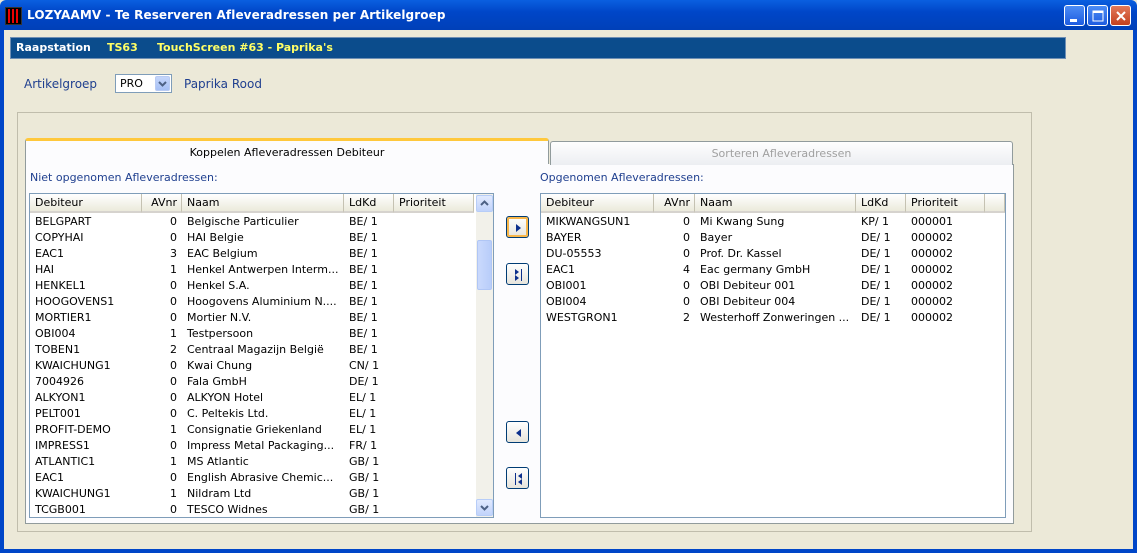 The image size is (1137, 553). I want to click on minimize-button, so click(1074, 15).